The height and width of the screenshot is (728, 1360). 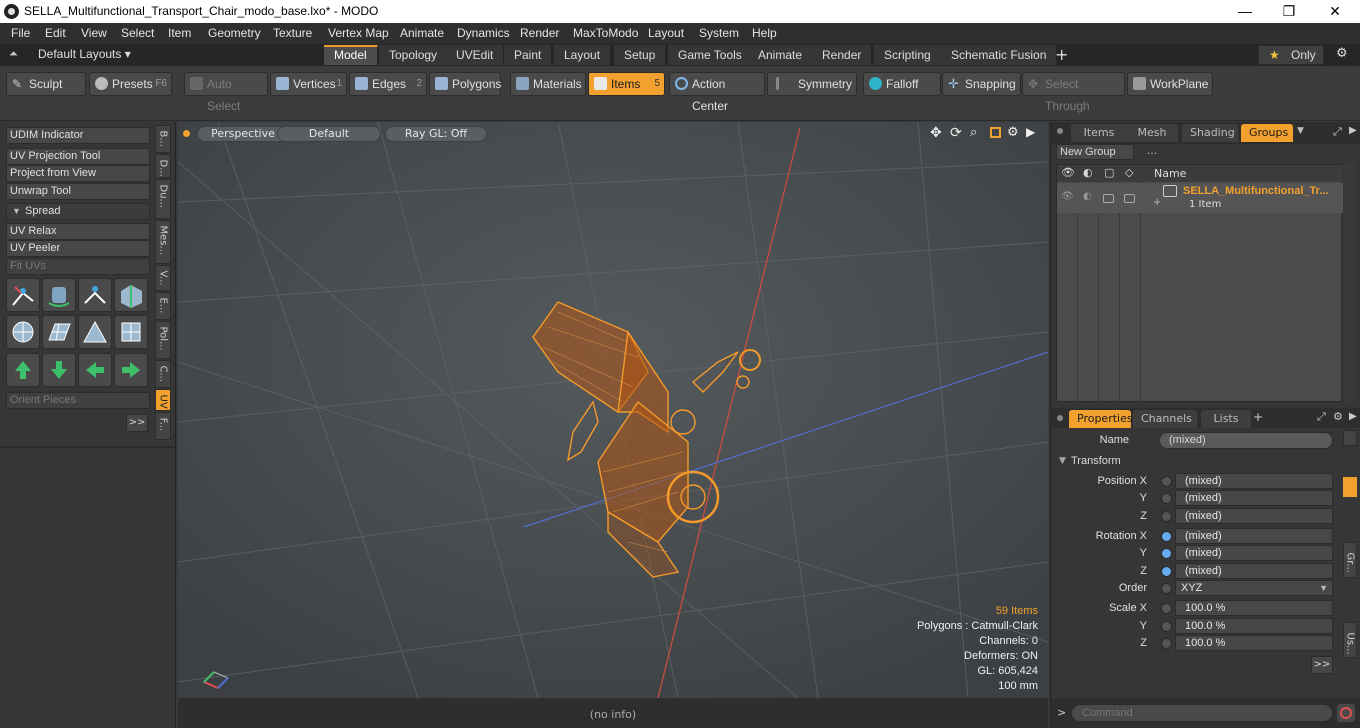 I want to click on rotation-z-field: (mixed), so click(x=1254, y=571).